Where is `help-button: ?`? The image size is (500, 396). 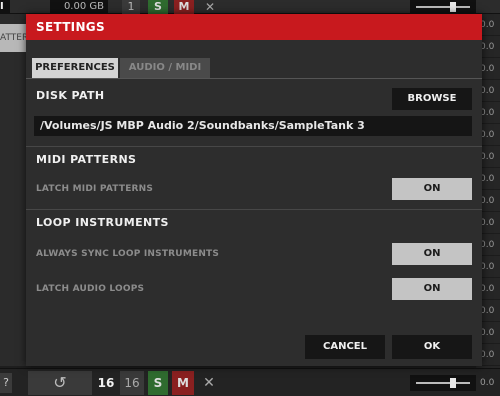
help-button: ? is located at coordinates (6, 383).